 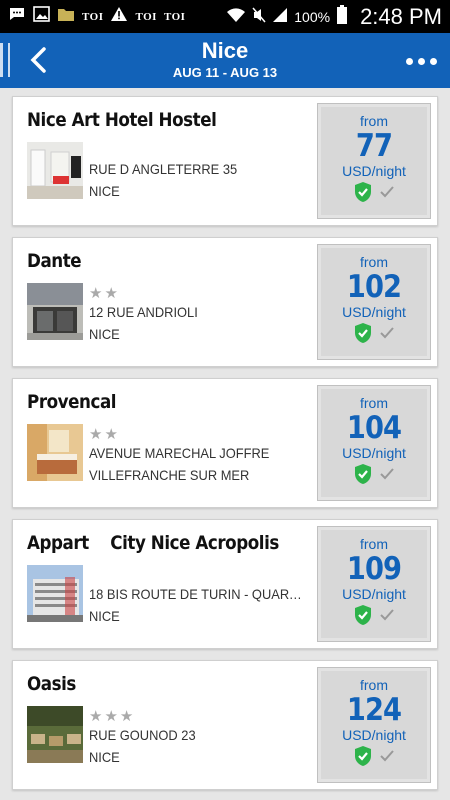 What do you see at coordinates (153, 543) in the screenshot?
I see `hotel-name: Appart City Nice Acropolis` at bounding box center [153, 543].